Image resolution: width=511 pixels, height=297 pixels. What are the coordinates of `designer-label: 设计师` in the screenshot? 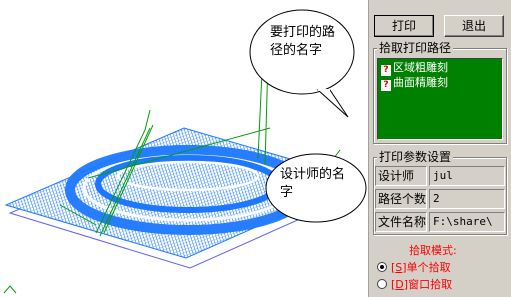 It's located at (401, 176).